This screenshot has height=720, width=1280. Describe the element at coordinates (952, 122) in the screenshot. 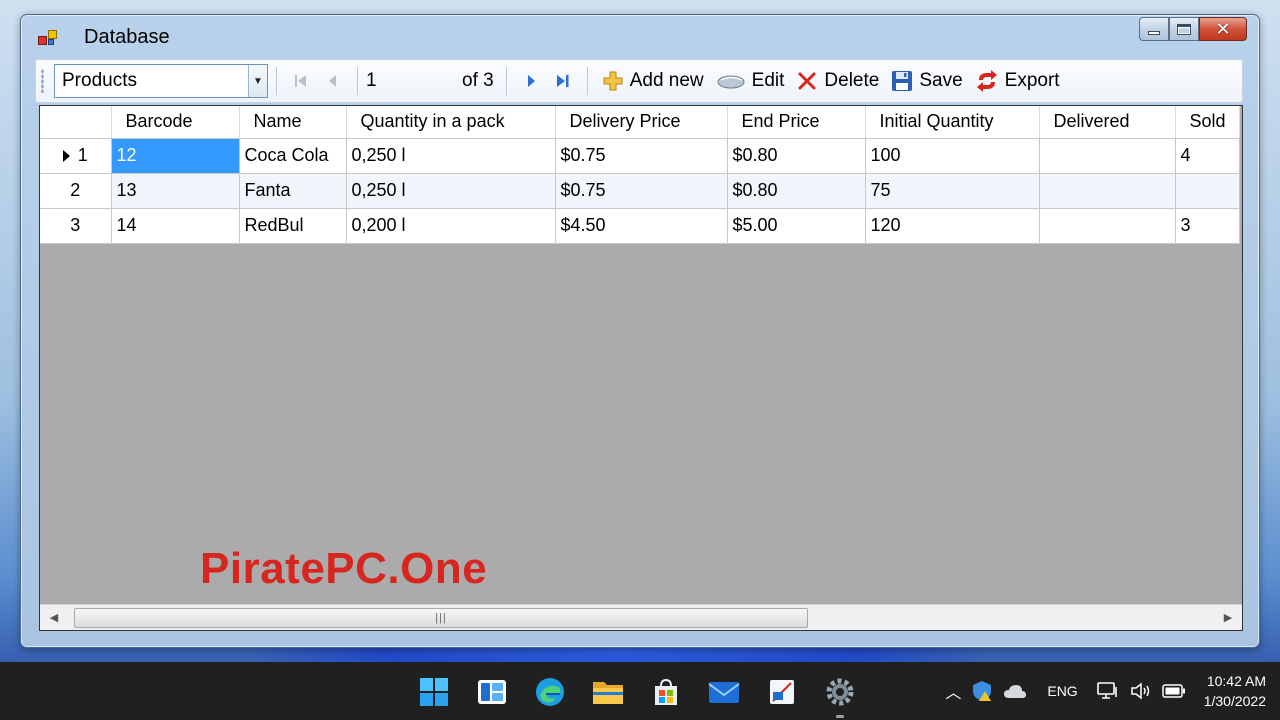

I see `column-header: Initial Quantity` at that location.